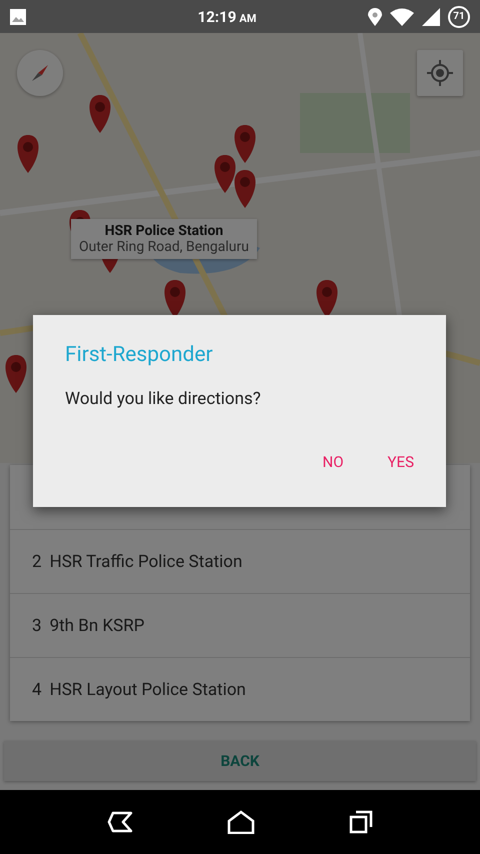  I want to click on dialog-title: First-Responder, so click(139, 355).